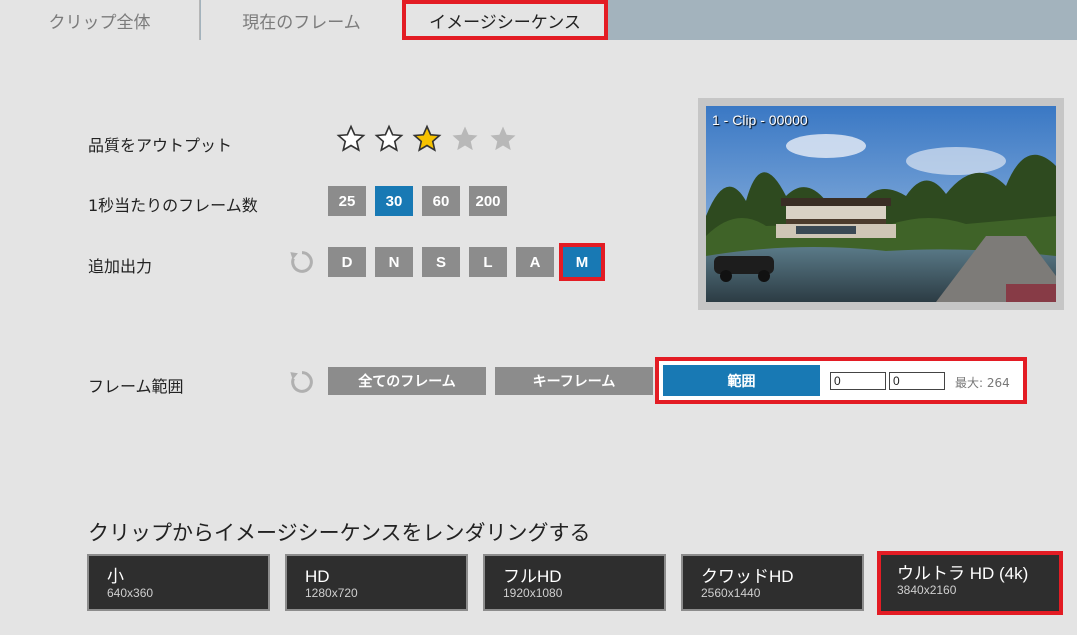 The height and width of the screenshot is (635, 1077). Describe the element at coordinates (351, 139) in the screenshot. I see `star-1-icon` at that location.